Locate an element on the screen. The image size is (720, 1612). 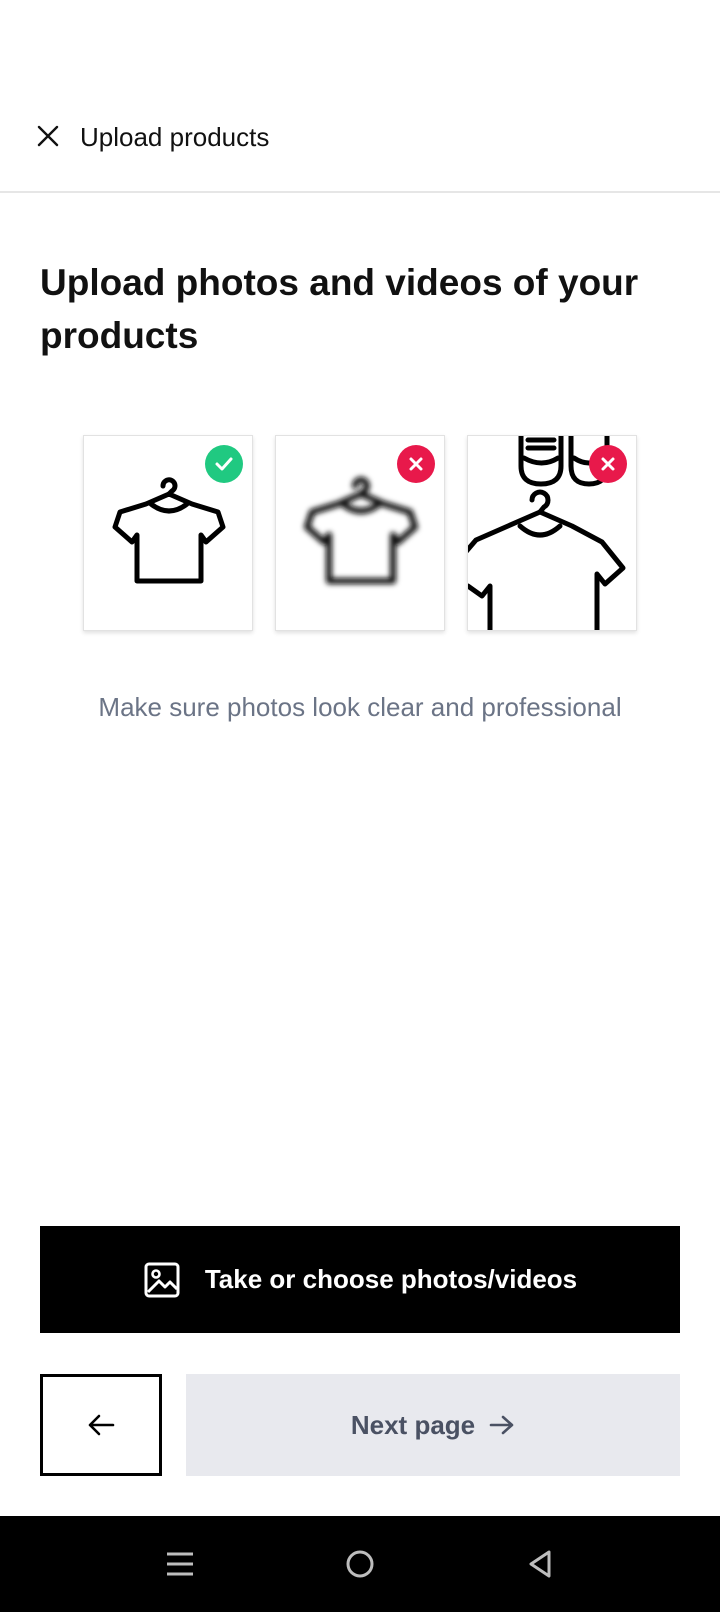
home-button is located at coordinates (360, 1564).